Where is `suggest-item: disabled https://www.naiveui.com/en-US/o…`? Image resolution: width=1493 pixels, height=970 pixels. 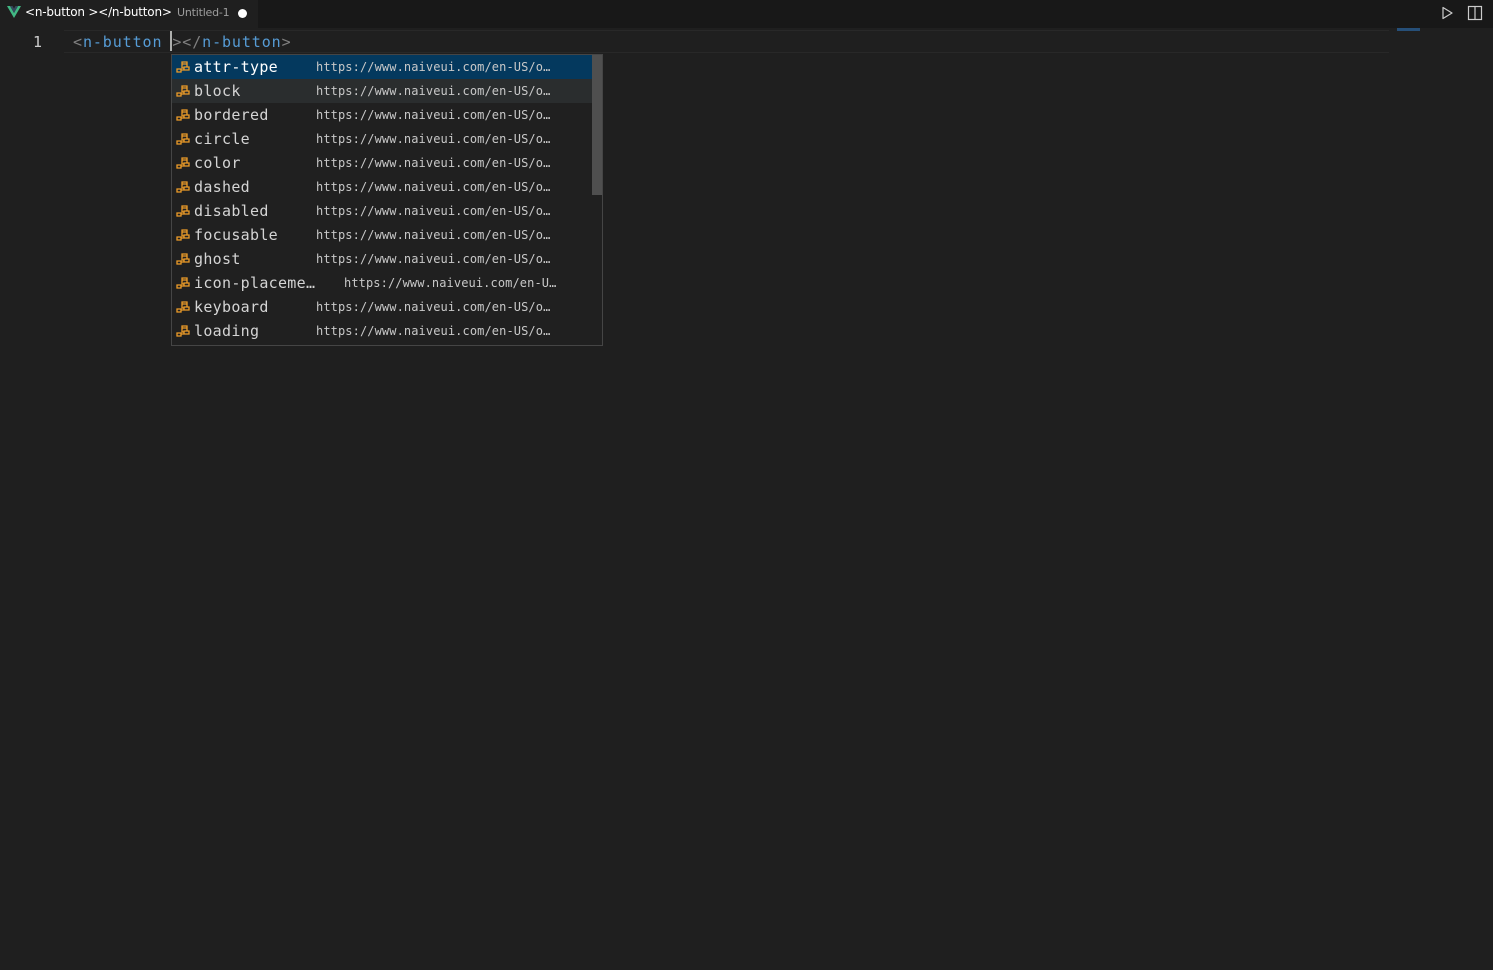
suggest-item: disabled https://www.naiveui.com/en-US/o… is located at coordinates (382, 211).